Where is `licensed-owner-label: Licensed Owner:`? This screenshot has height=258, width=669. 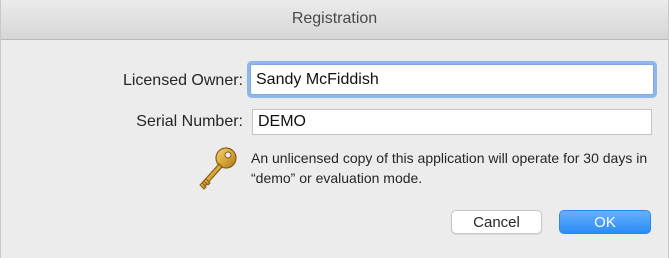 licensed-owner-label: Licensed Owner: is located at coordinates (182, 80).